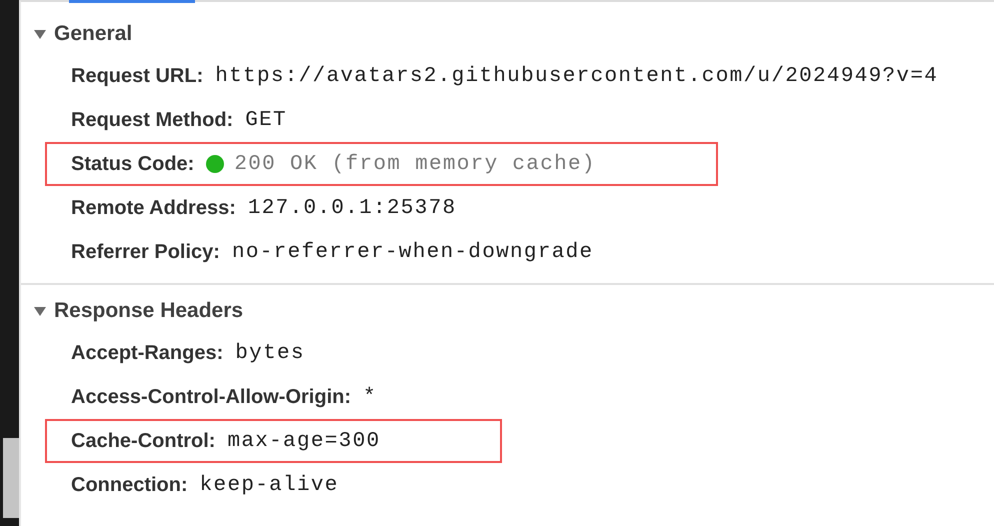 The image size is (994, 526). I want to click on section-header: Response Headers, so click(507, 311).